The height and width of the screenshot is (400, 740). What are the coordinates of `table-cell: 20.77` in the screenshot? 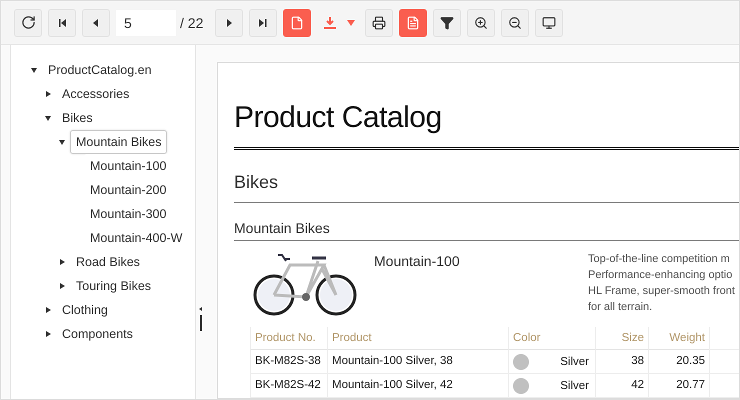 It's located at (678, 386).